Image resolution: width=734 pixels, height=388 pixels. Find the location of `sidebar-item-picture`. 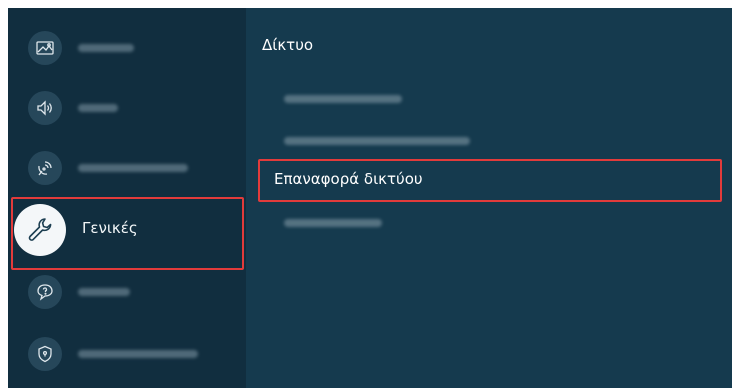

sidebar-item-picture is located at coordinates (127, 48).